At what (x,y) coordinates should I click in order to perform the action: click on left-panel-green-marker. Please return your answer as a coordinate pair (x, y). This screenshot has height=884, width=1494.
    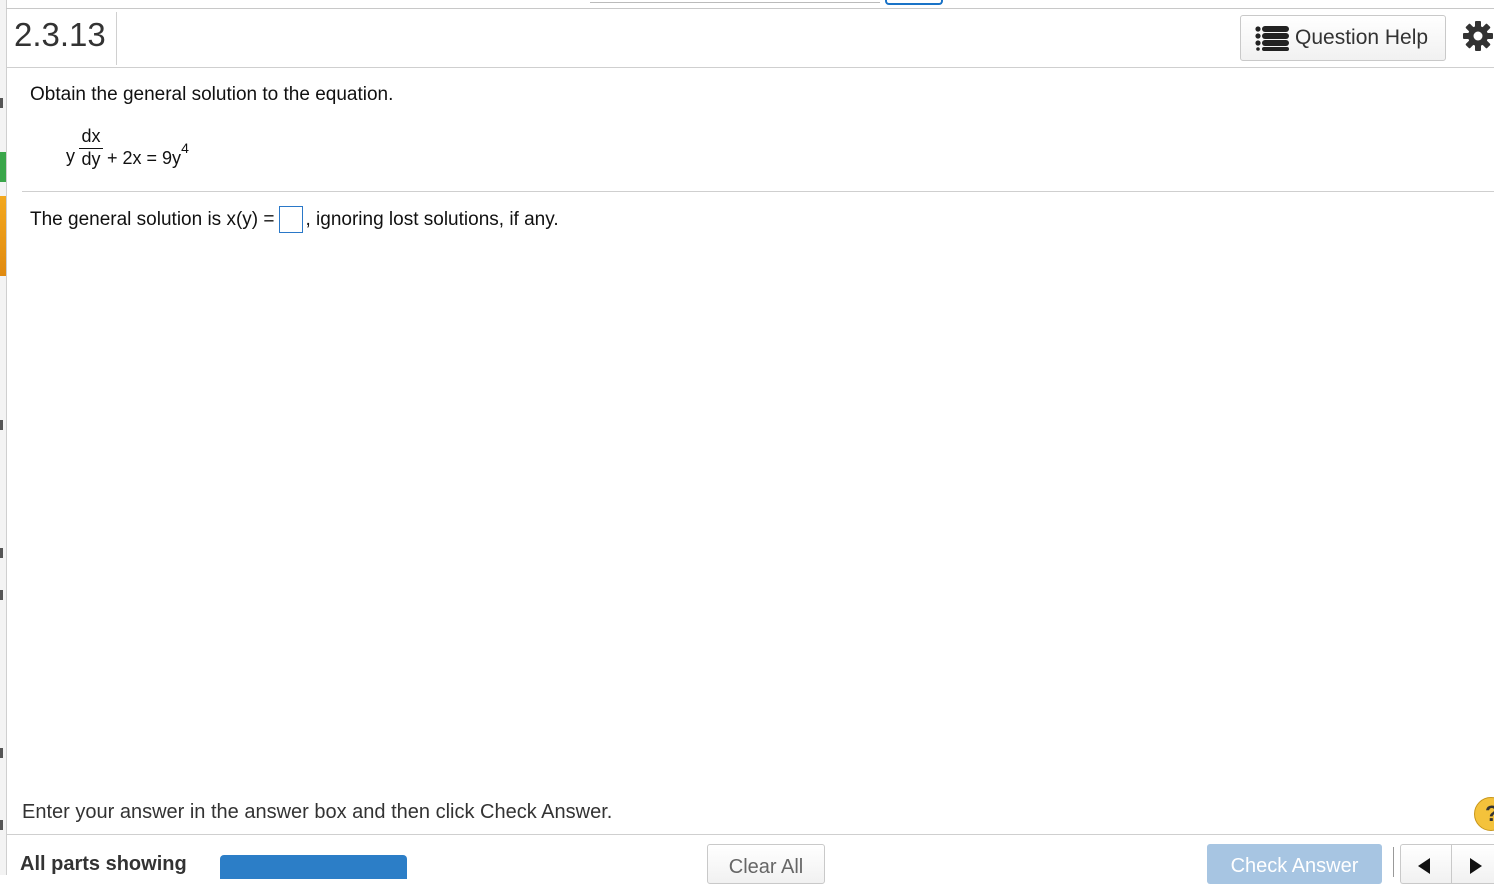
    Looking at the image, I should click on (3, 167).